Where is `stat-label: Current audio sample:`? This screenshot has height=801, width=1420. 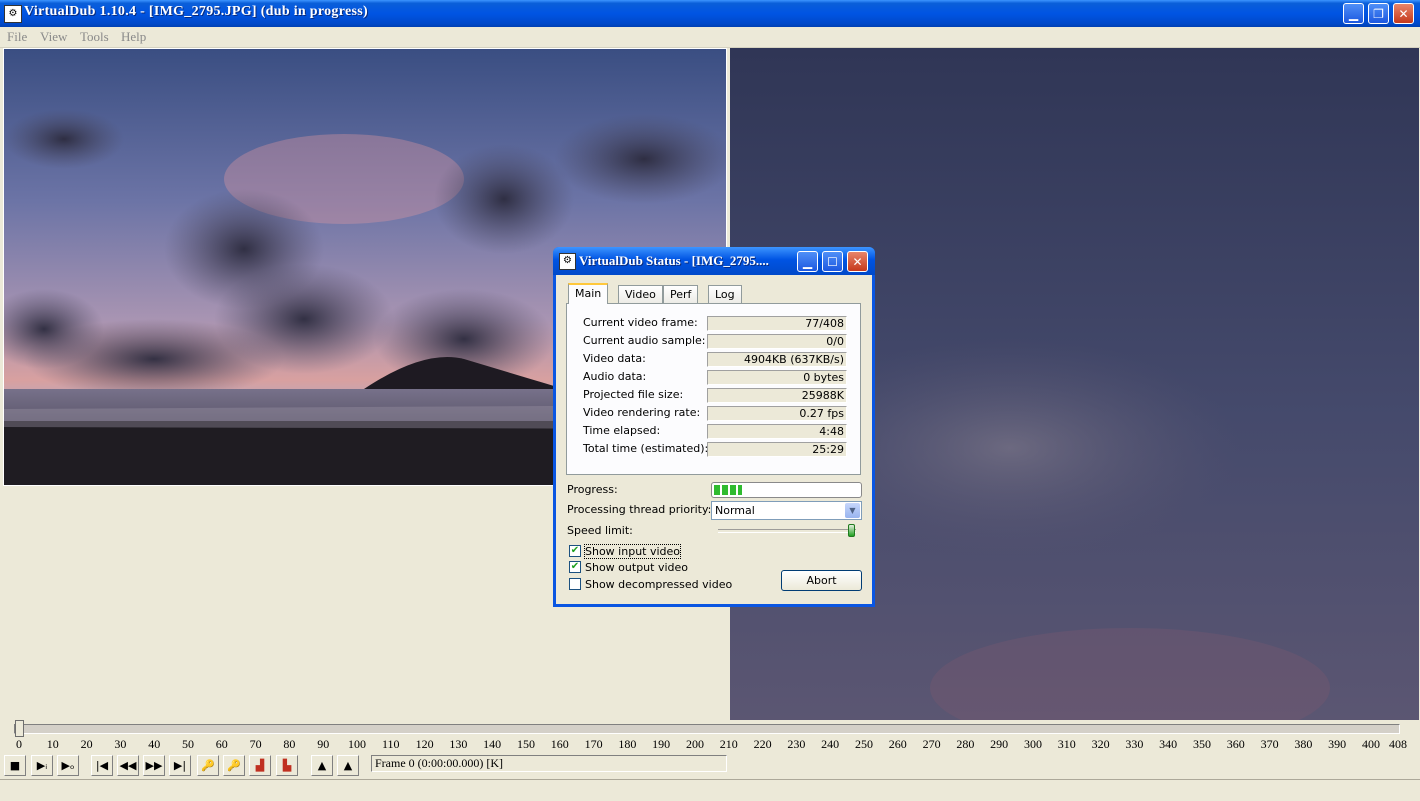 stat-label: Current audio sample: is located at coordinates (644, 340).